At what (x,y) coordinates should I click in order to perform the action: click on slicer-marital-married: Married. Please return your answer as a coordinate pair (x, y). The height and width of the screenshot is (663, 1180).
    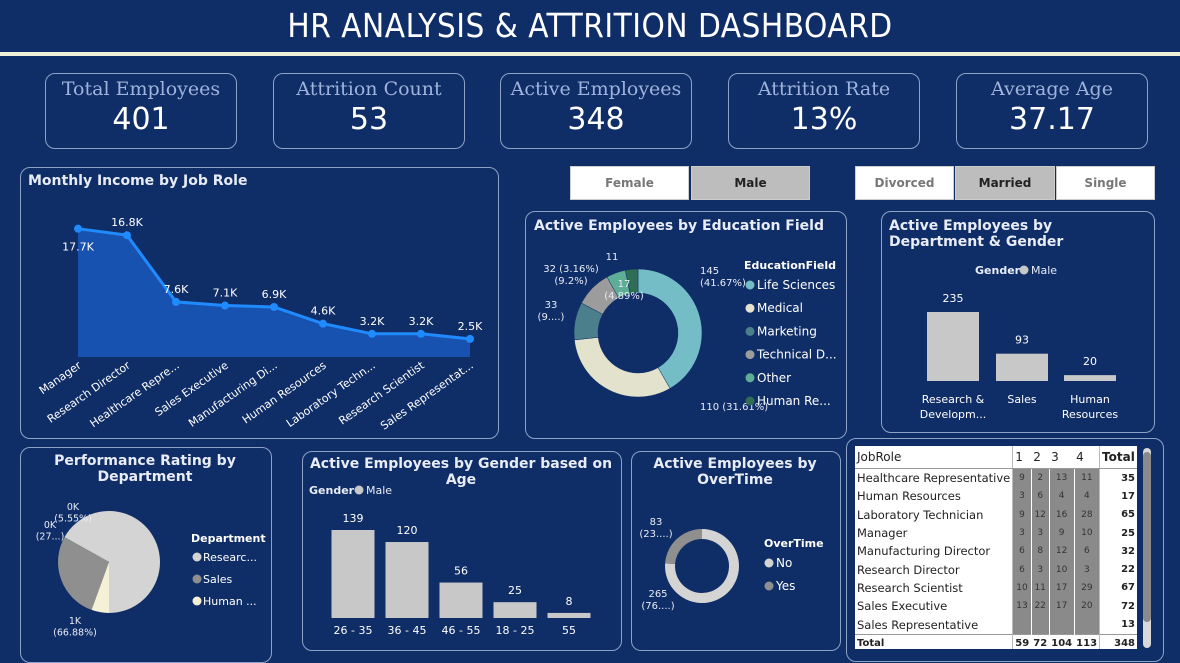
    Looking at the image, I should click on (1005, 183).